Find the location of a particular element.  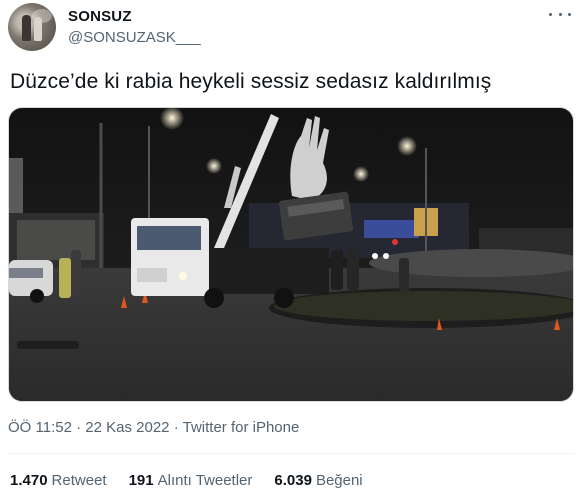

stat-label: Retweet is located at coordinates (79, 480).